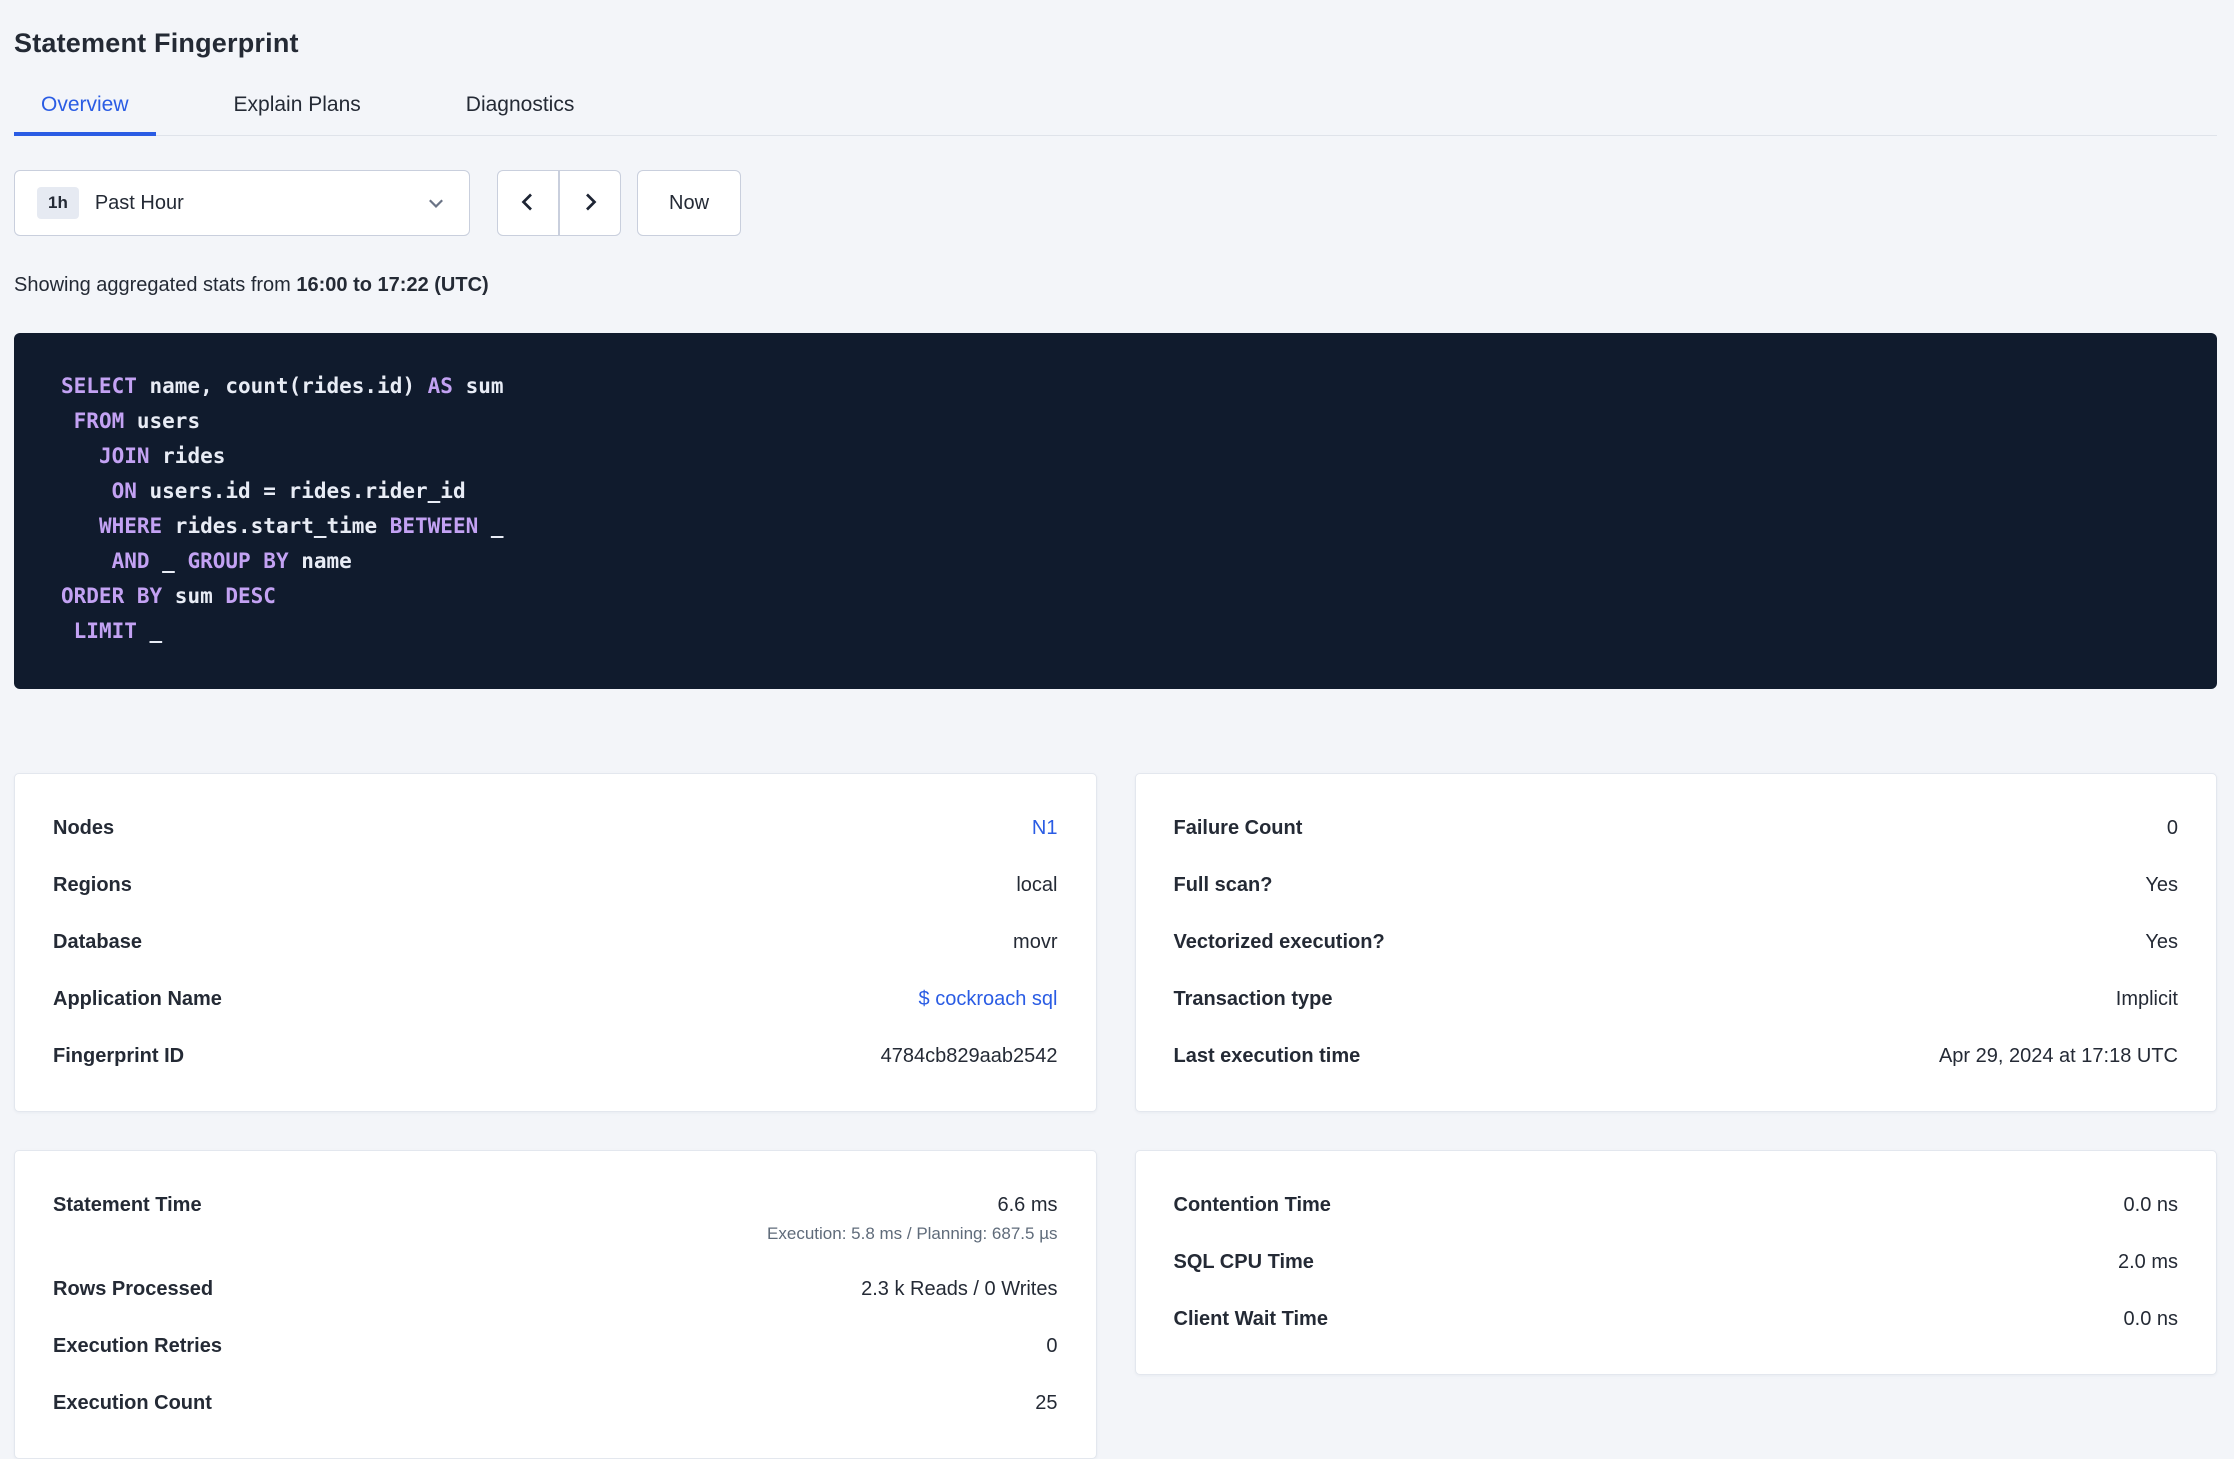 The height and width of the screenshot is (1459, 2234). Describe the element at coordinates (97, 942) in the screenshot. I see `stat-label: Database` at that location.